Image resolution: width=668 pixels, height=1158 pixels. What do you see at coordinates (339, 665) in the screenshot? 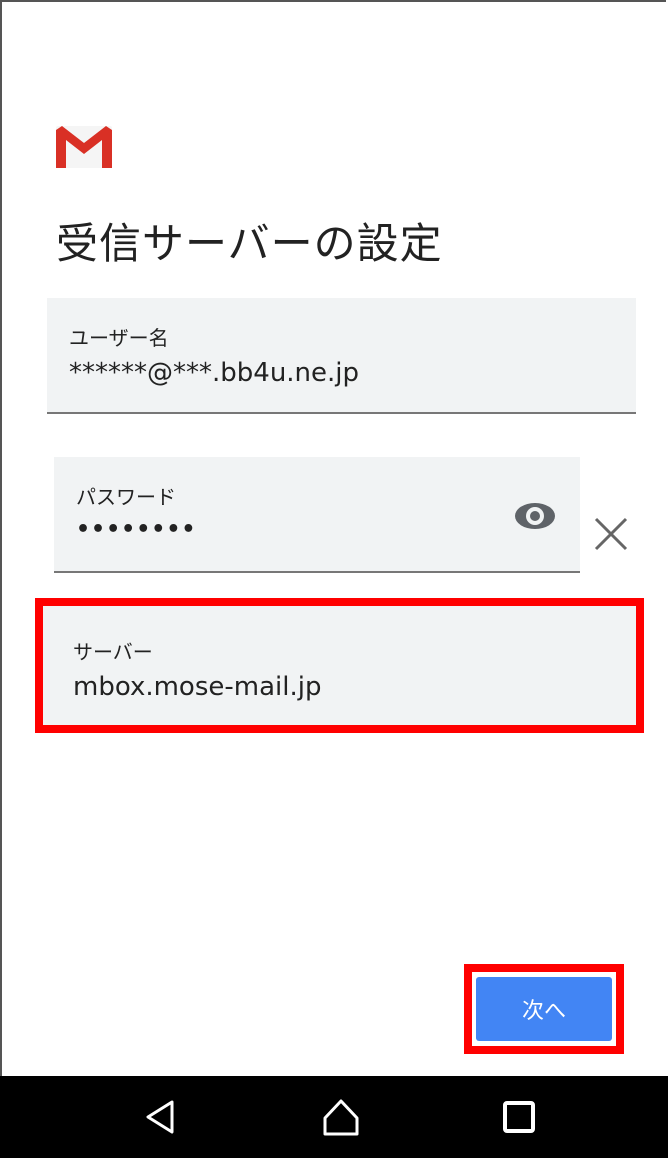
I see `server-field: サーバー mbox.mose-mail.jp` at bounding box center [339, 665].